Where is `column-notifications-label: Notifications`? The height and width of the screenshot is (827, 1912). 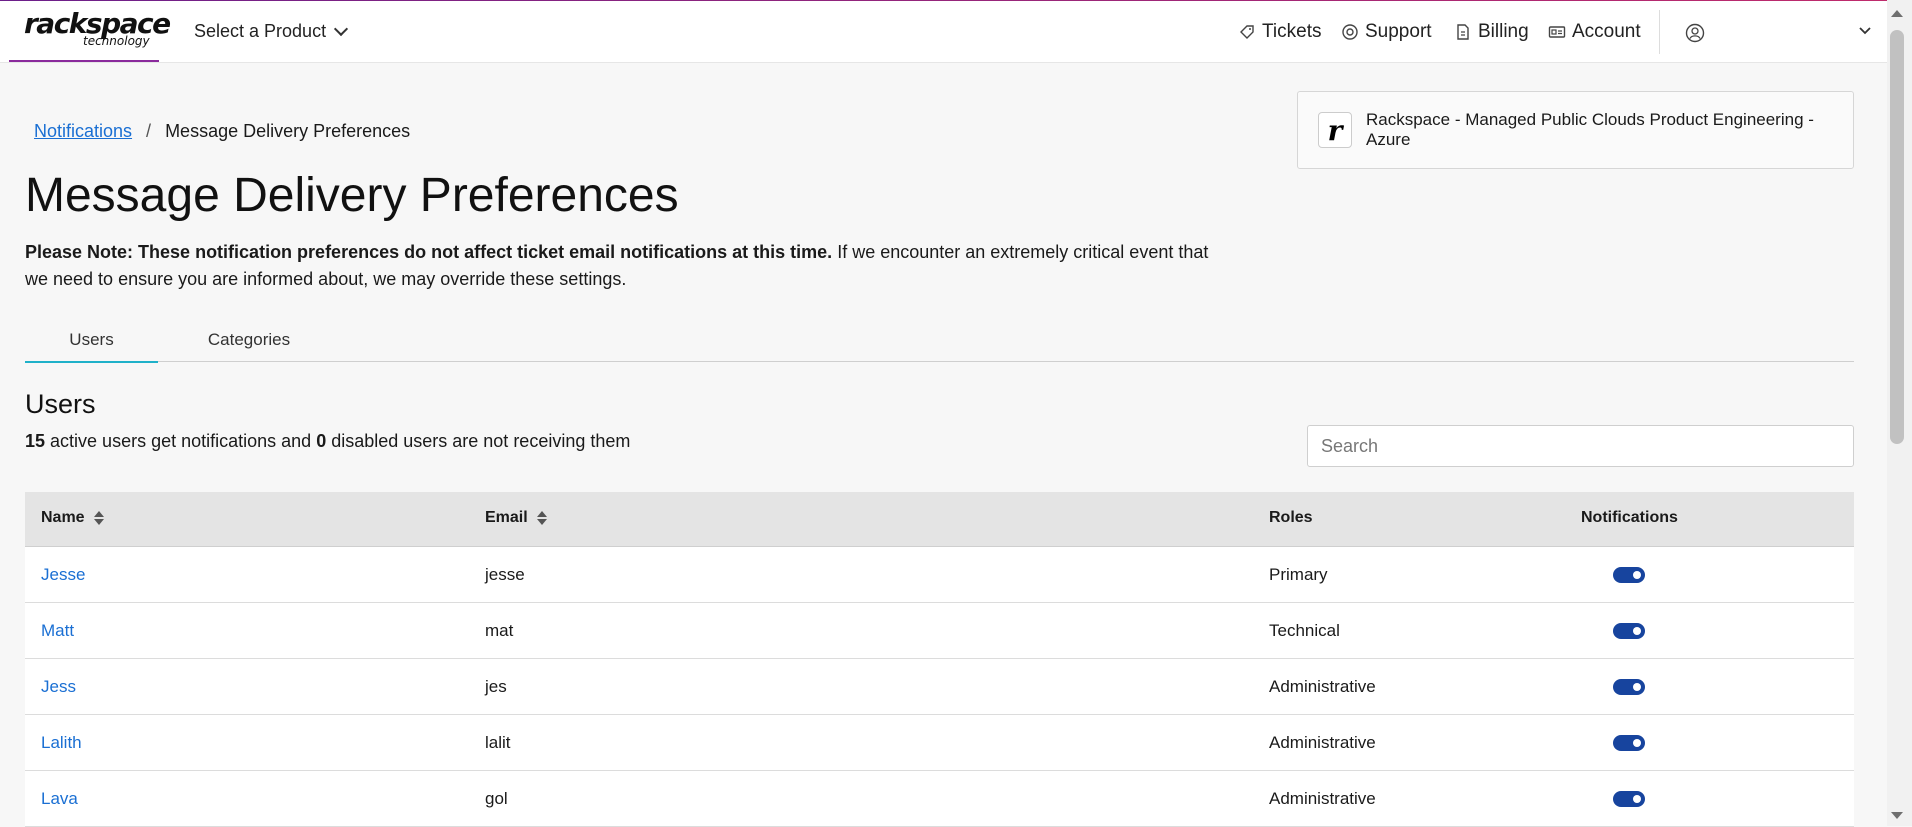 column-notifications-label: Notifications is located at coordinates (1629, 517).